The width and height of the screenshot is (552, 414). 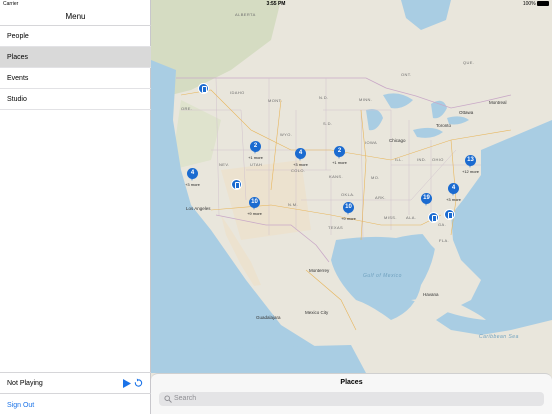 What do you see at coordinates (470, 164) in the screenshot?
I see `cluster-pin: 13 +12 more` at bounding box center [470, 164].